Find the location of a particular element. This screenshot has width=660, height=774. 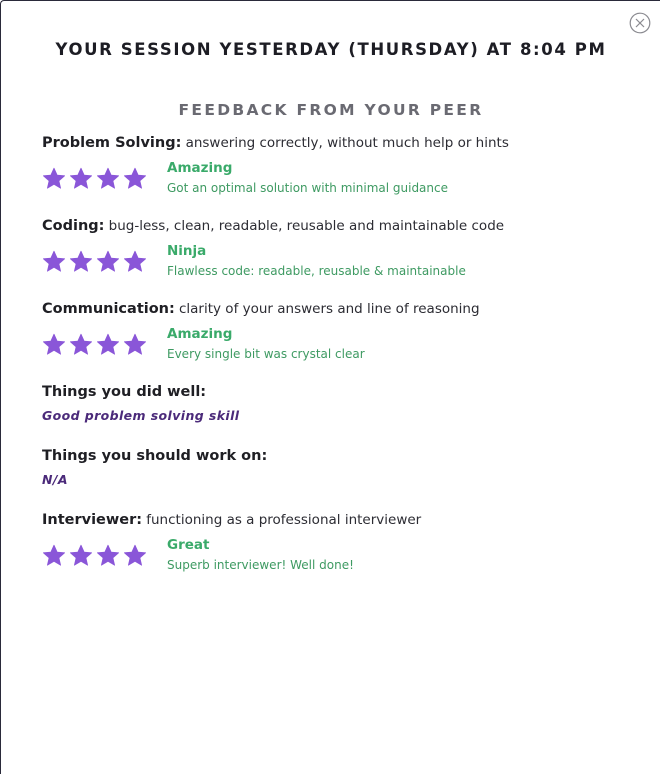

rating-text: Great Superb interviewer! Well done! is located at coordinates (260, 556).